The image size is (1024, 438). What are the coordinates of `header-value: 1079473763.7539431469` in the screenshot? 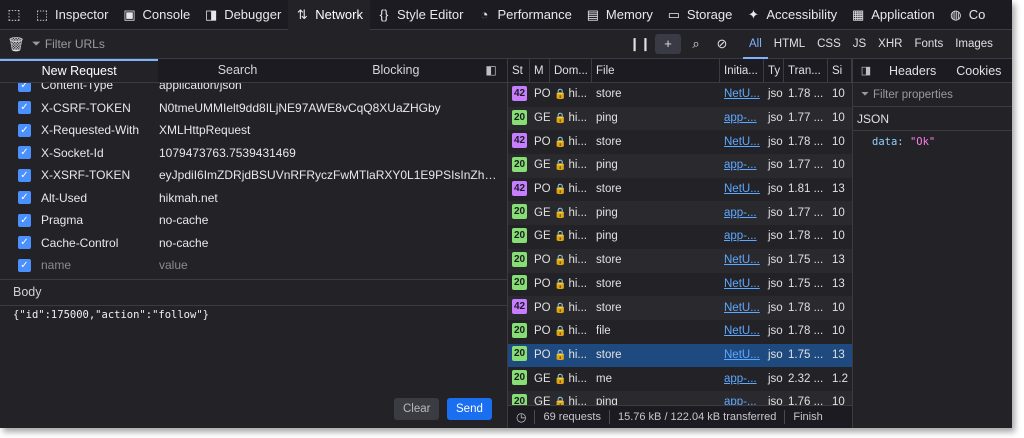 It's located at (331, 153).